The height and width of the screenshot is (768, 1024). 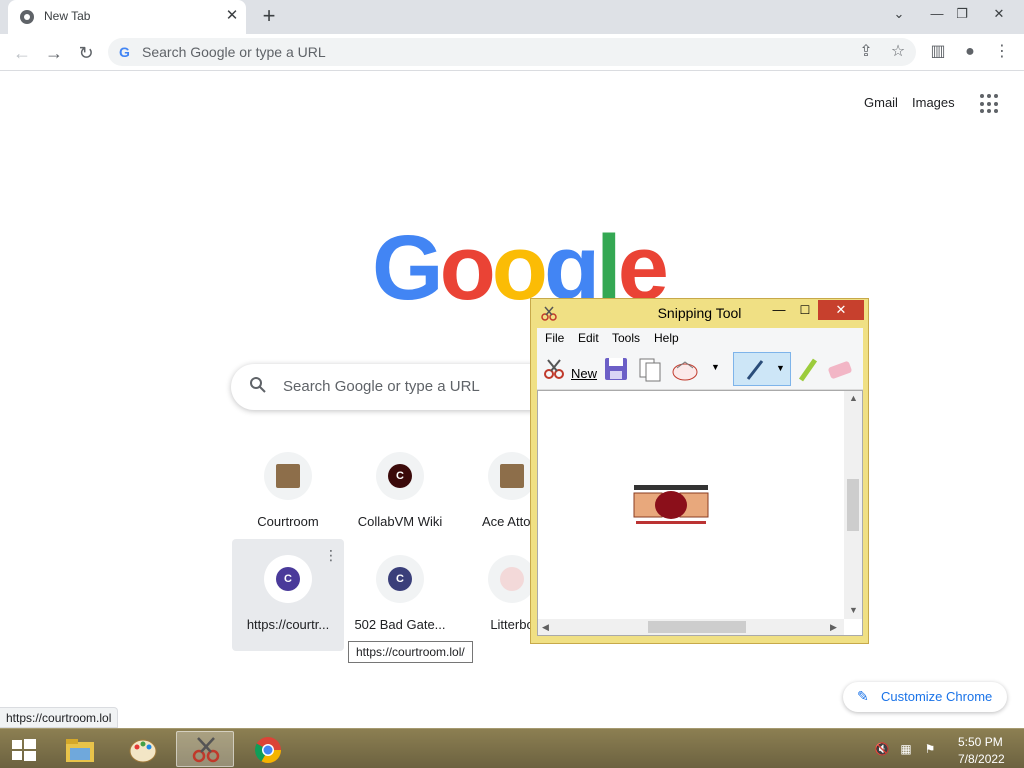 What do you see at coordinates (899, 15) in the screenshot?
I see `tab-search-chevron-icon: ⌄` at bounding box center [899, 15].